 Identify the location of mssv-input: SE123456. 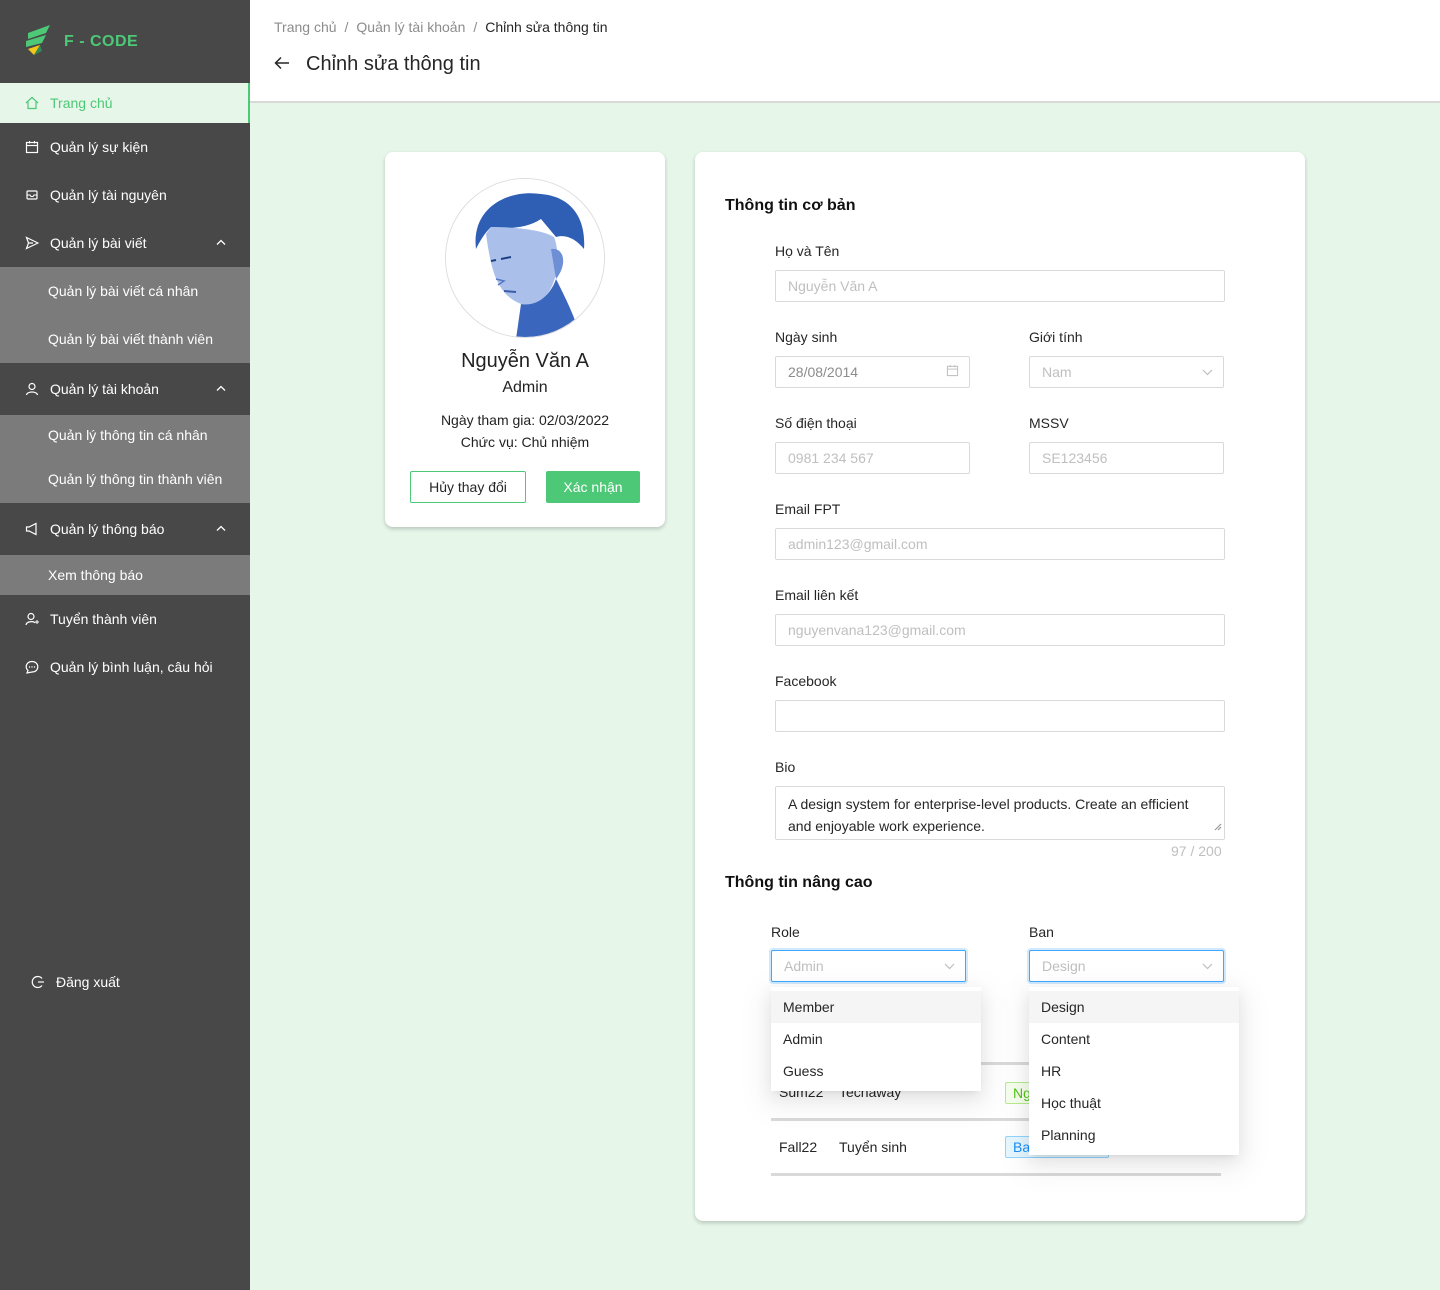
(1126, 458).